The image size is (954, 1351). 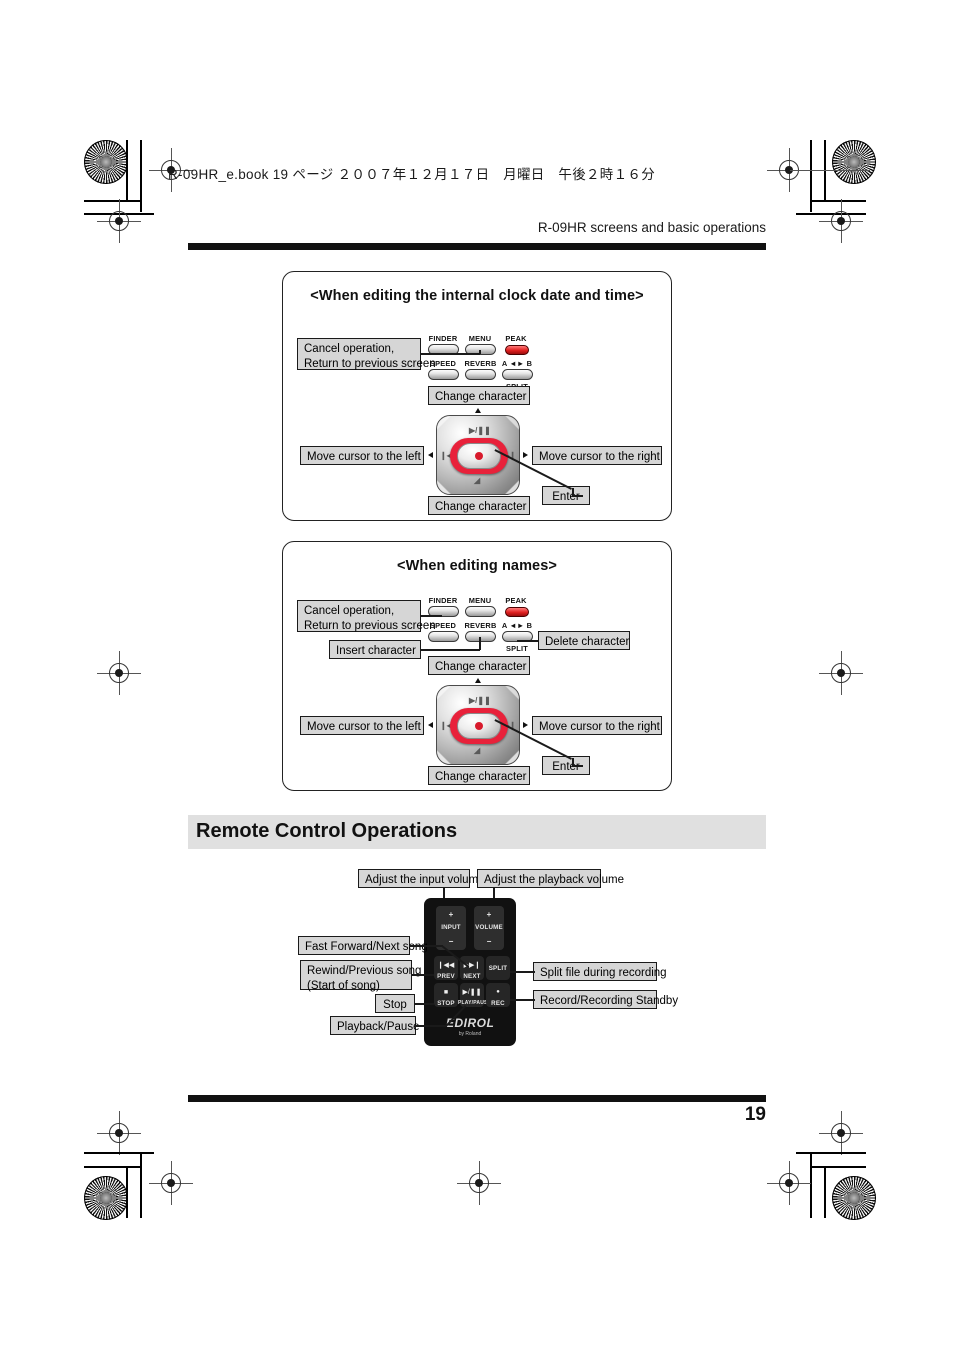 What do you see at coordinates (517, 612) in the screenshot?
I see `panel2-peak-indicator` at bounding box center [517, 612].